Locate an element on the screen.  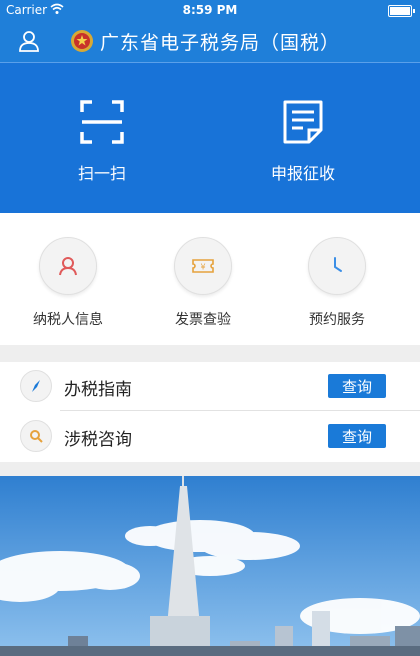
invoice-check-button: ¥ 发票查验 is located at coordinates (203, 283).